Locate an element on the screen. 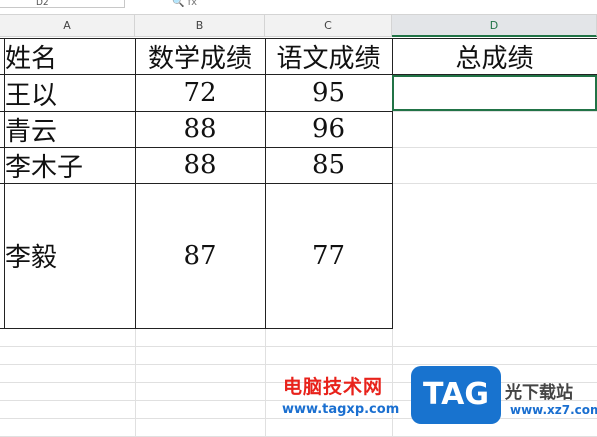  cell-name: 李木子 is located at coordinates (67, 165).